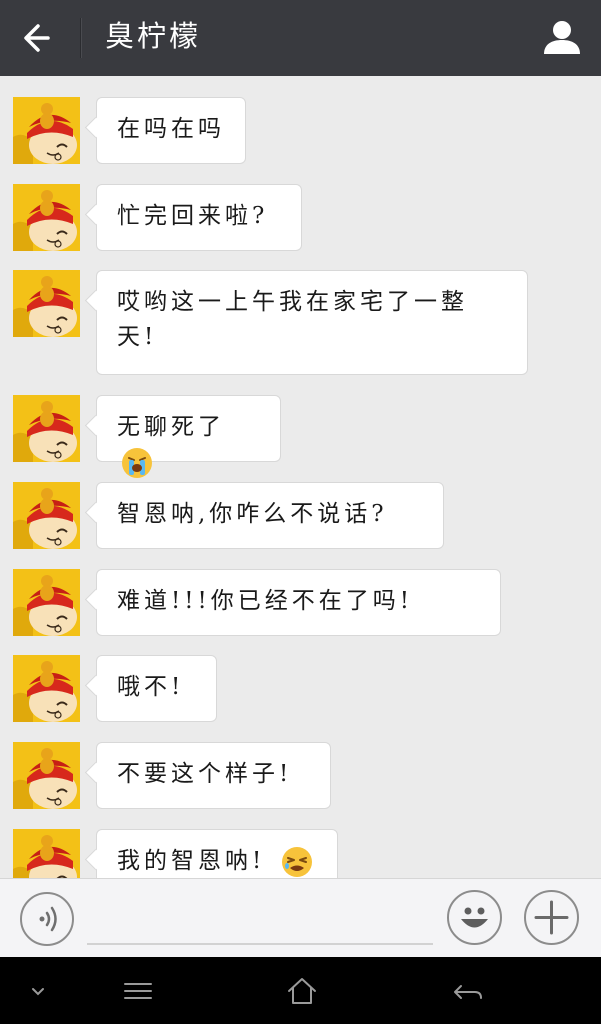  I want to click on header-divider, so click(80, 38).